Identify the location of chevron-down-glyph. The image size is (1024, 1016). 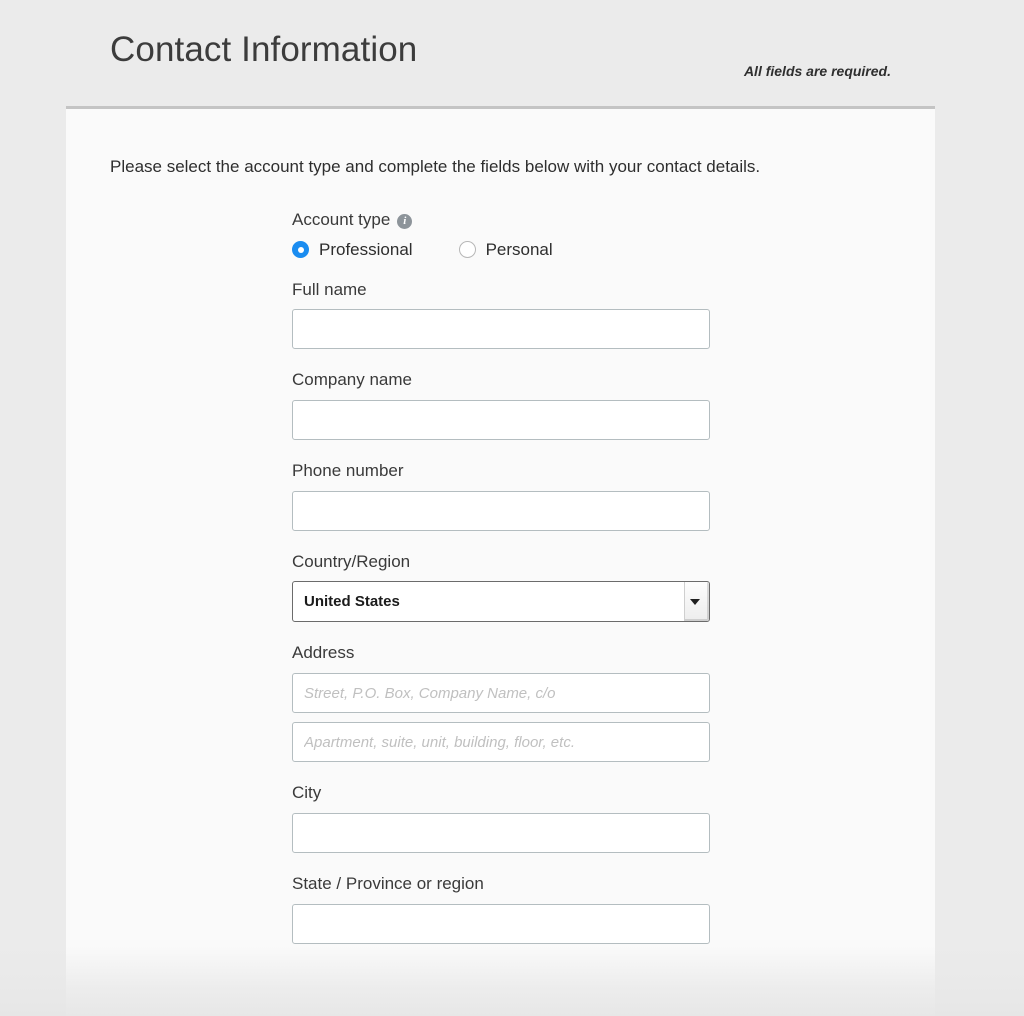
(695, 601).